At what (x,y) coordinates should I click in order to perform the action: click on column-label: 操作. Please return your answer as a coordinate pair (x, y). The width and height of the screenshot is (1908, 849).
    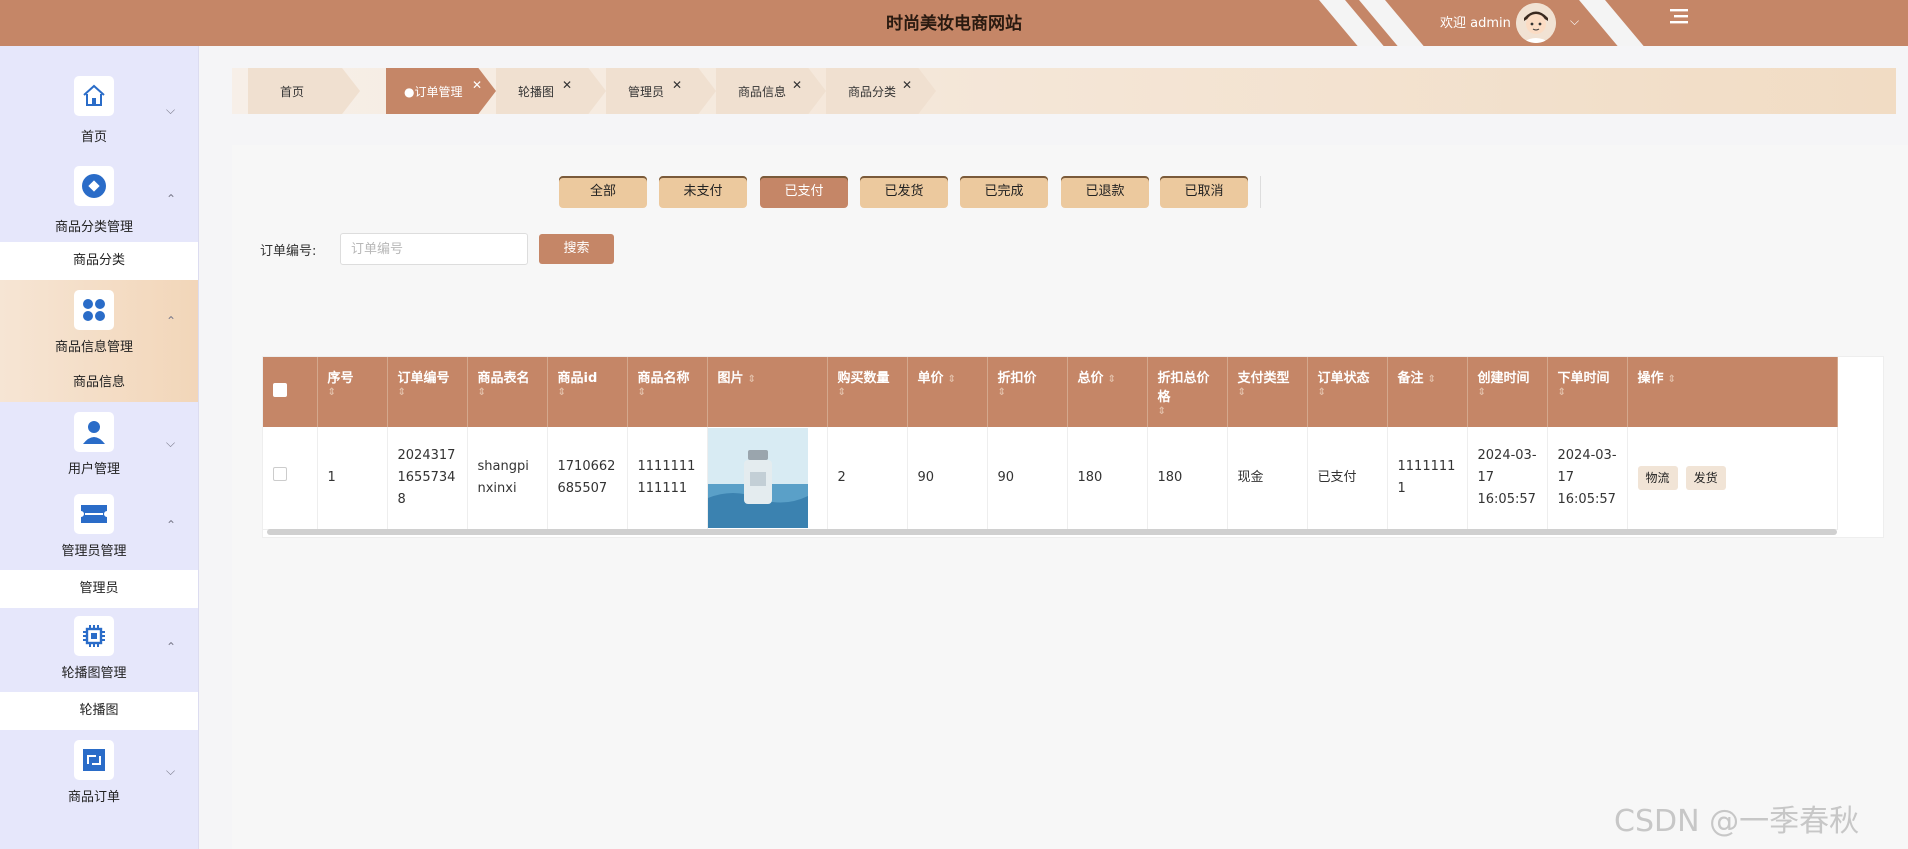
    Looking at the image, I should click on (1650, 378).